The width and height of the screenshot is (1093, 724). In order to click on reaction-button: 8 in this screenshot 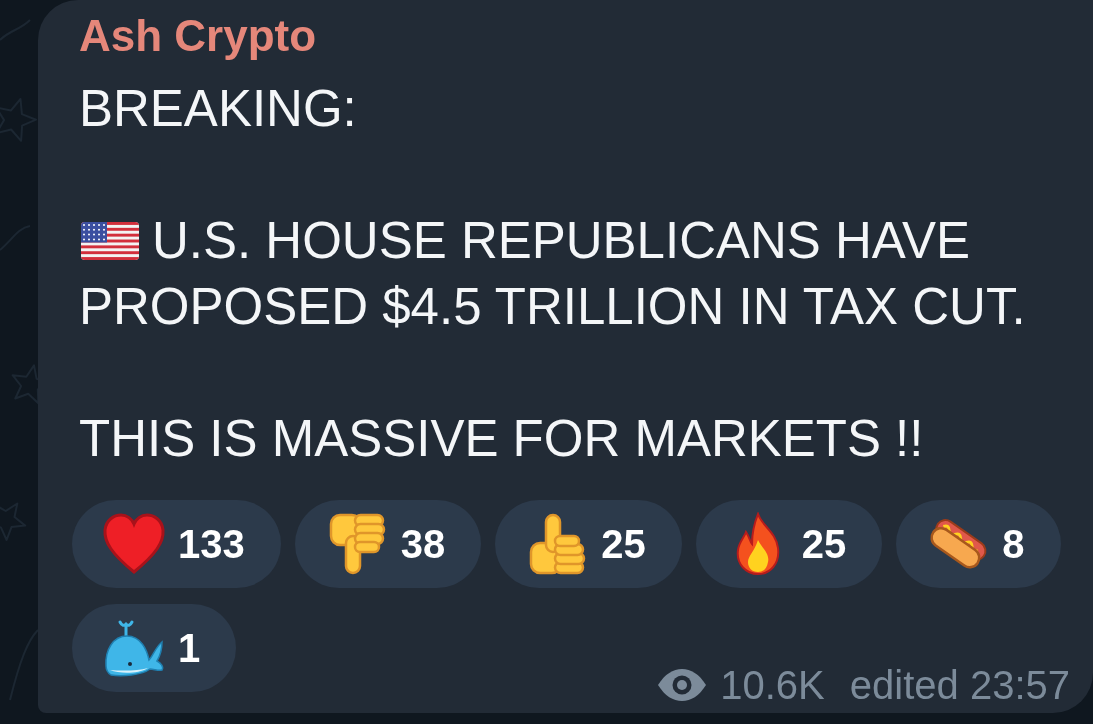, I will do `click(978, 544)`.